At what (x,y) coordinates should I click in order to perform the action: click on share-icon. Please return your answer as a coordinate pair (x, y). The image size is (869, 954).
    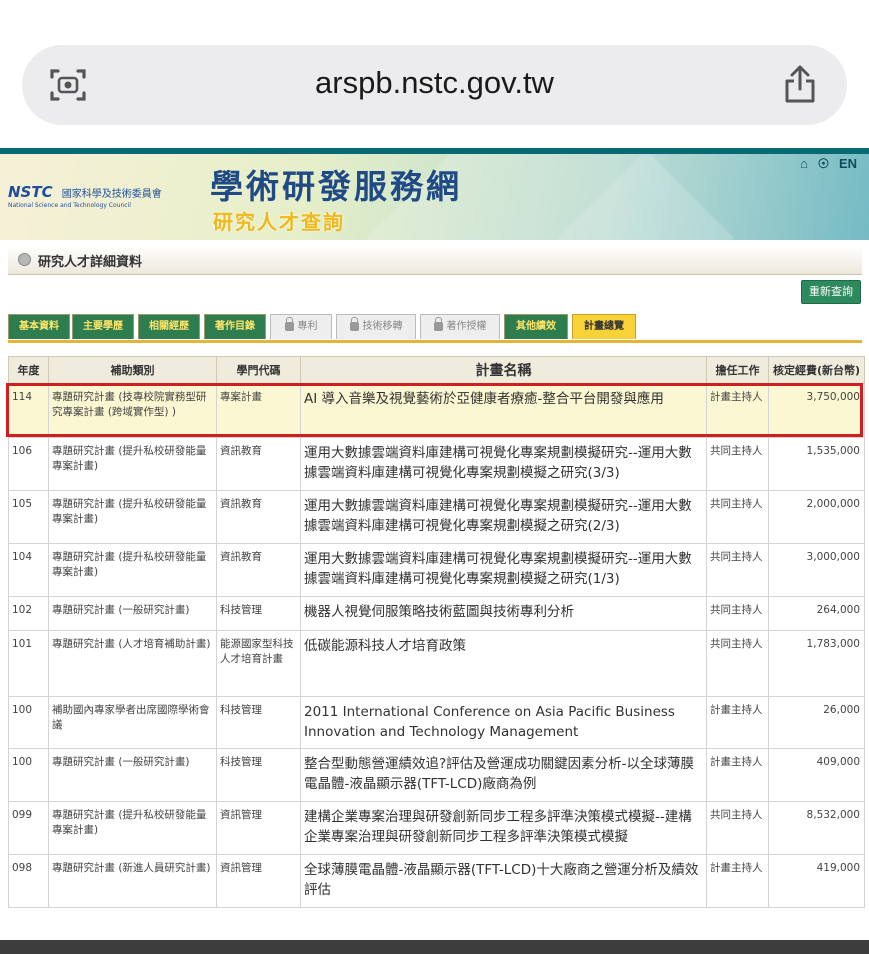
    Looking at the image, I should click on (800, 84).